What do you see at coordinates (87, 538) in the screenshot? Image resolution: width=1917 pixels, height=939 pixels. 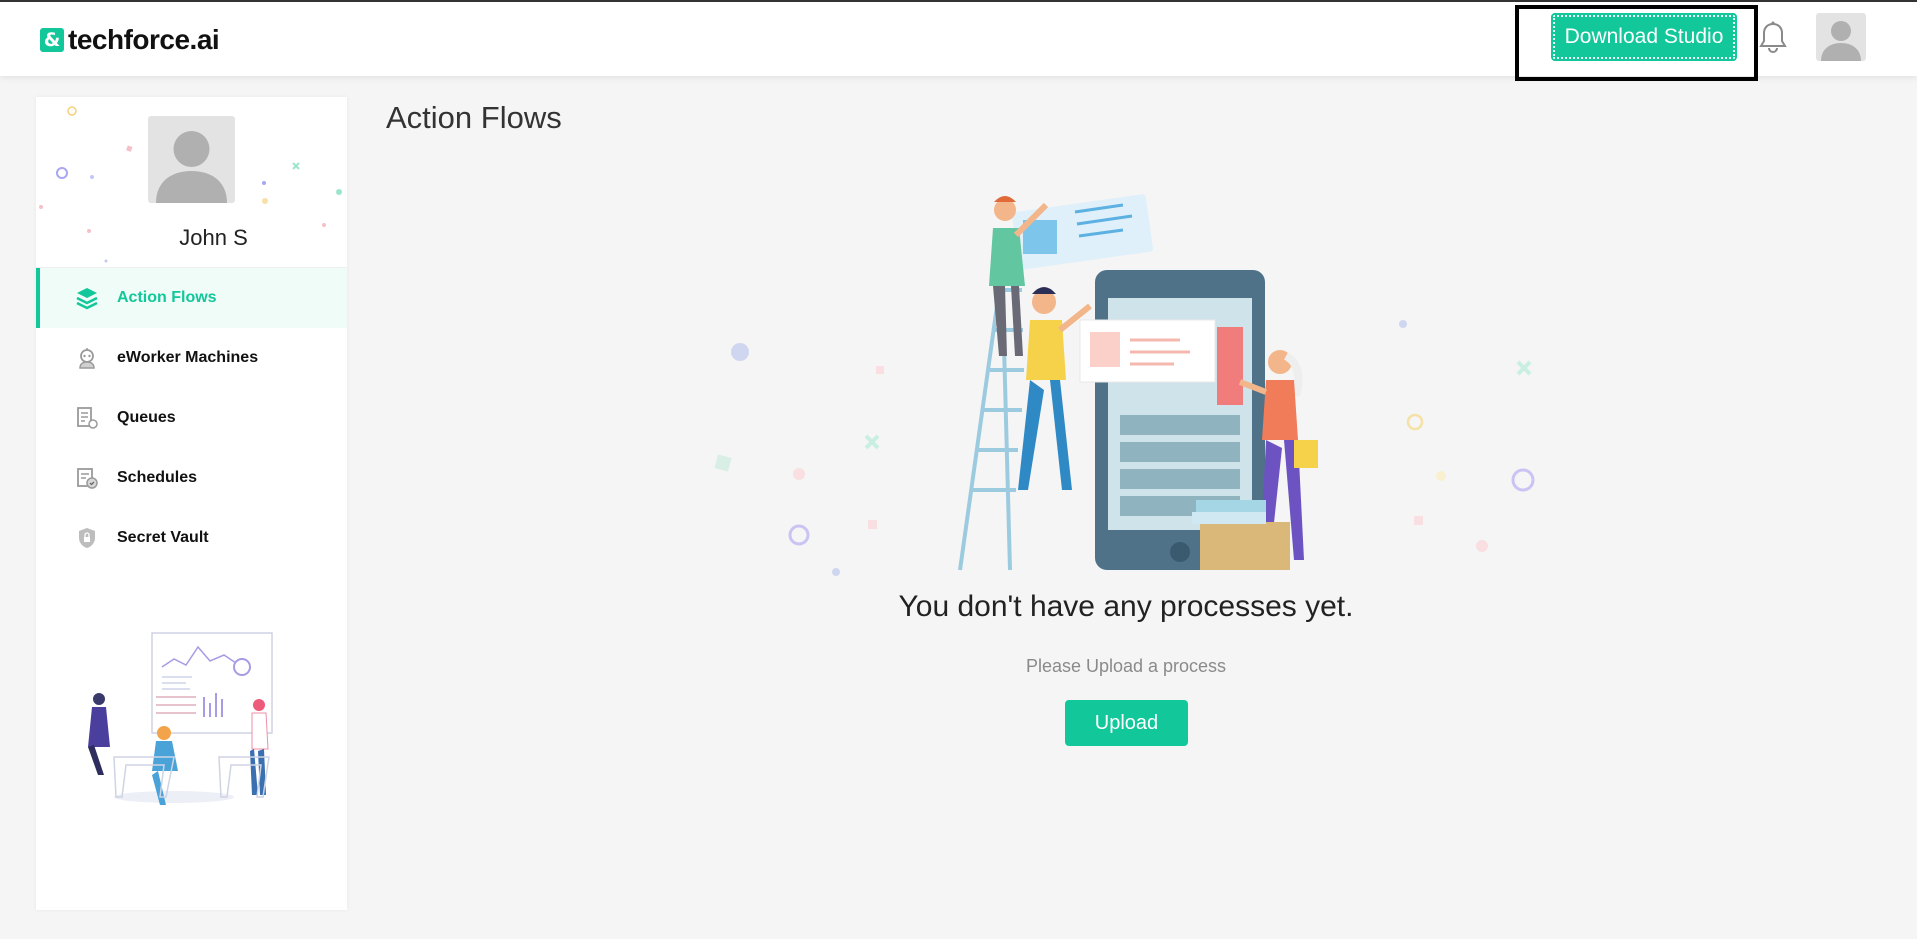 I see `shield-lock-icon` at bounding box center [87, 538].